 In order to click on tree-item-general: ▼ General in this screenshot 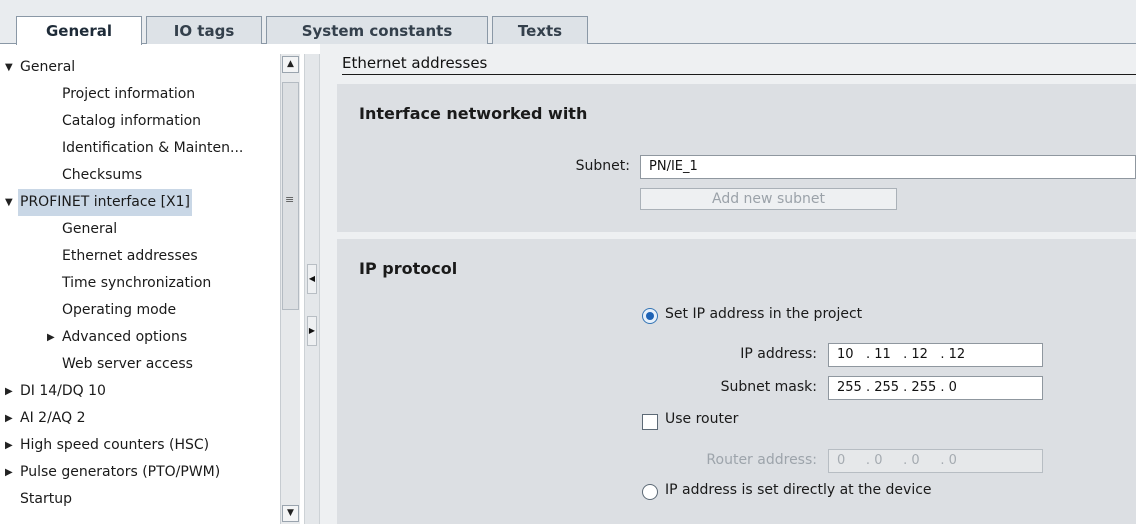, I will do `click(140, 67)`.